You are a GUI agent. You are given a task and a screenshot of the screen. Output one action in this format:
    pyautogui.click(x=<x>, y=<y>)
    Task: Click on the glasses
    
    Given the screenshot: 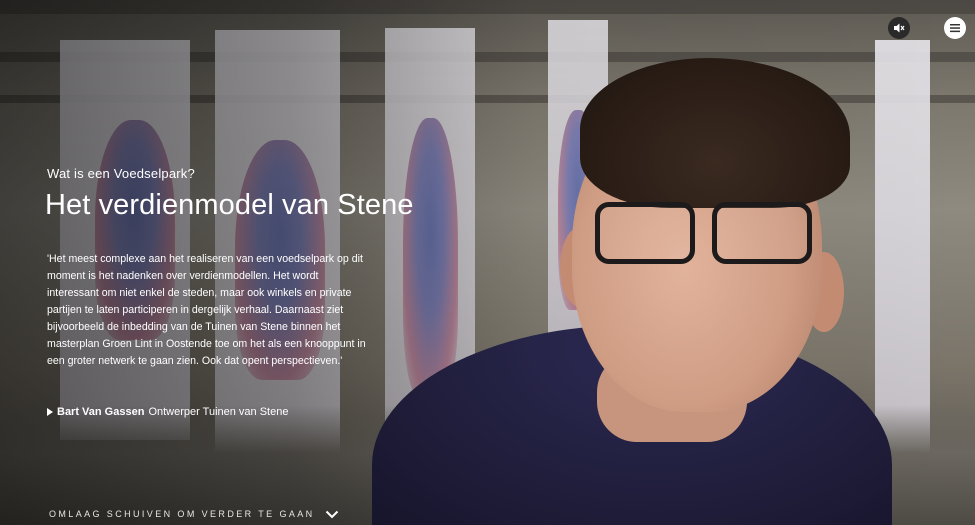 What is the action you would take?
    pyautogui.click(x=702, y=237)
    